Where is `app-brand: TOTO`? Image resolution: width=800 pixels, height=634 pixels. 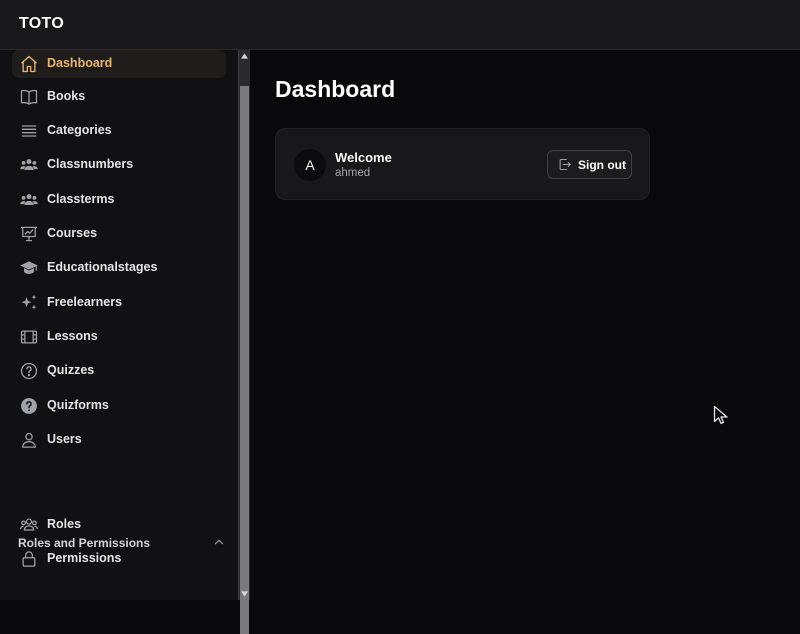
app-brand: TOTO is located at coordinates (41, 24).